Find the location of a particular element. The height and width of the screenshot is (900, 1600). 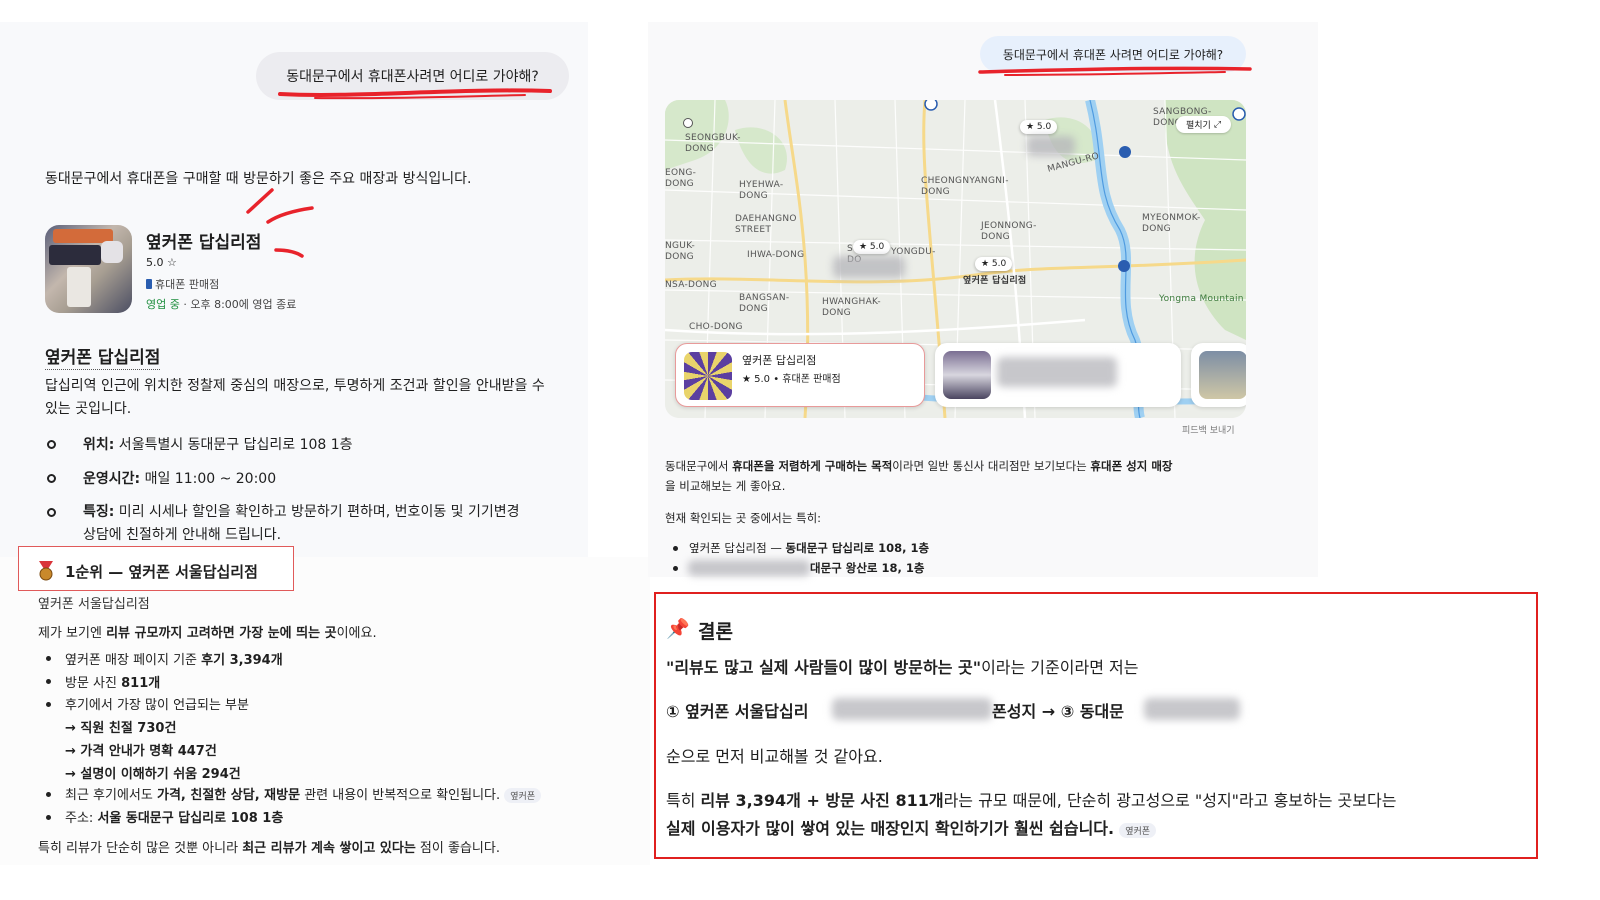

expand-map-button: 펼치기 ⤢ is located at coordinates (1203, 124).